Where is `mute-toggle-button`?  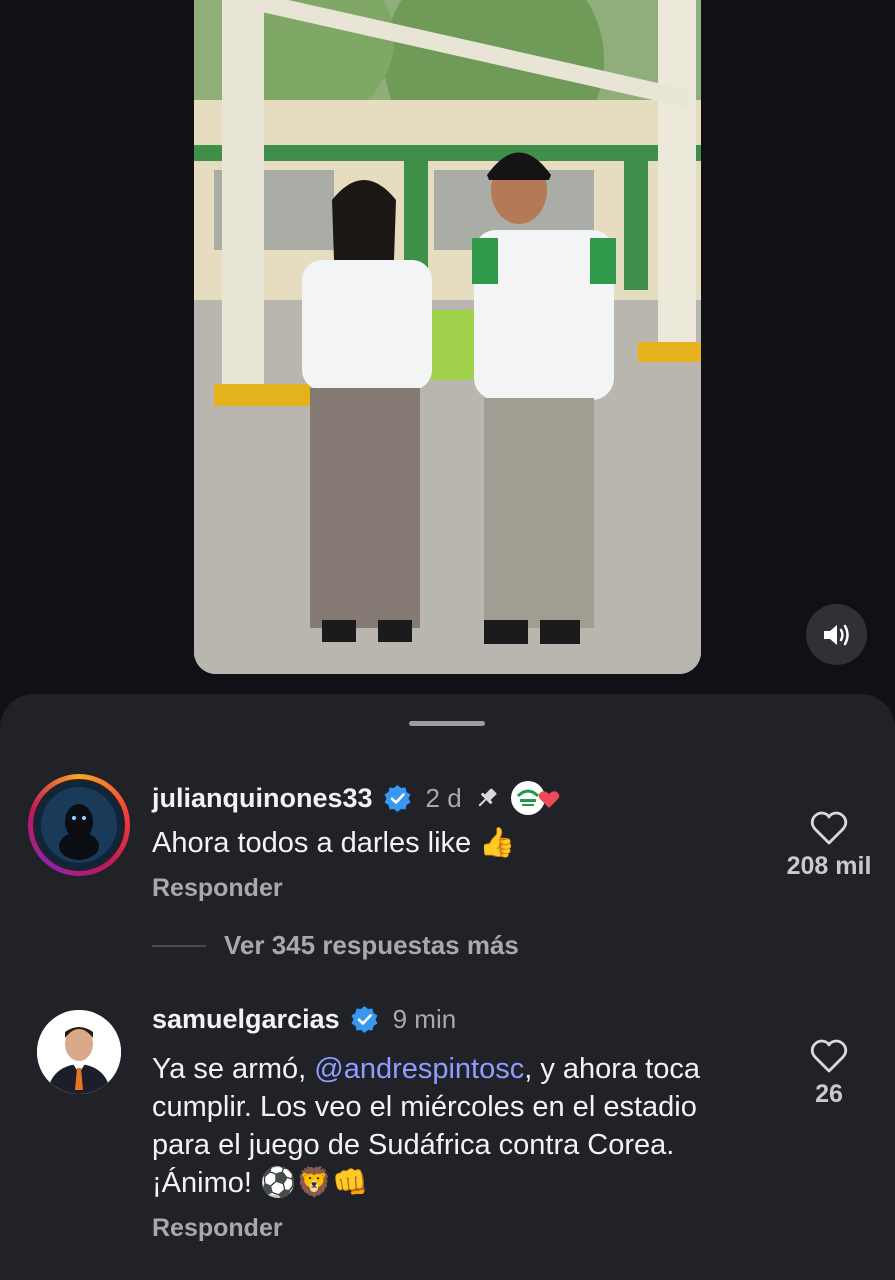 mute-toggle-button is located at coordinates (836, 634).